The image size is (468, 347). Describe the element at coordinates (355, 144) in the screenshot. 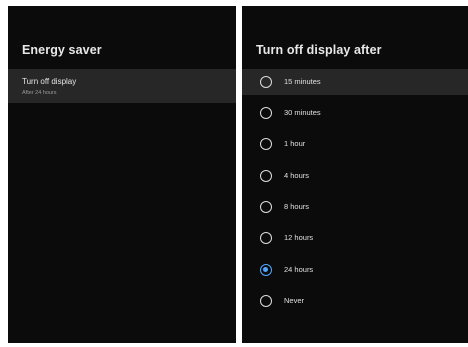

I see `option-1-hour: 1 hour` at that location.